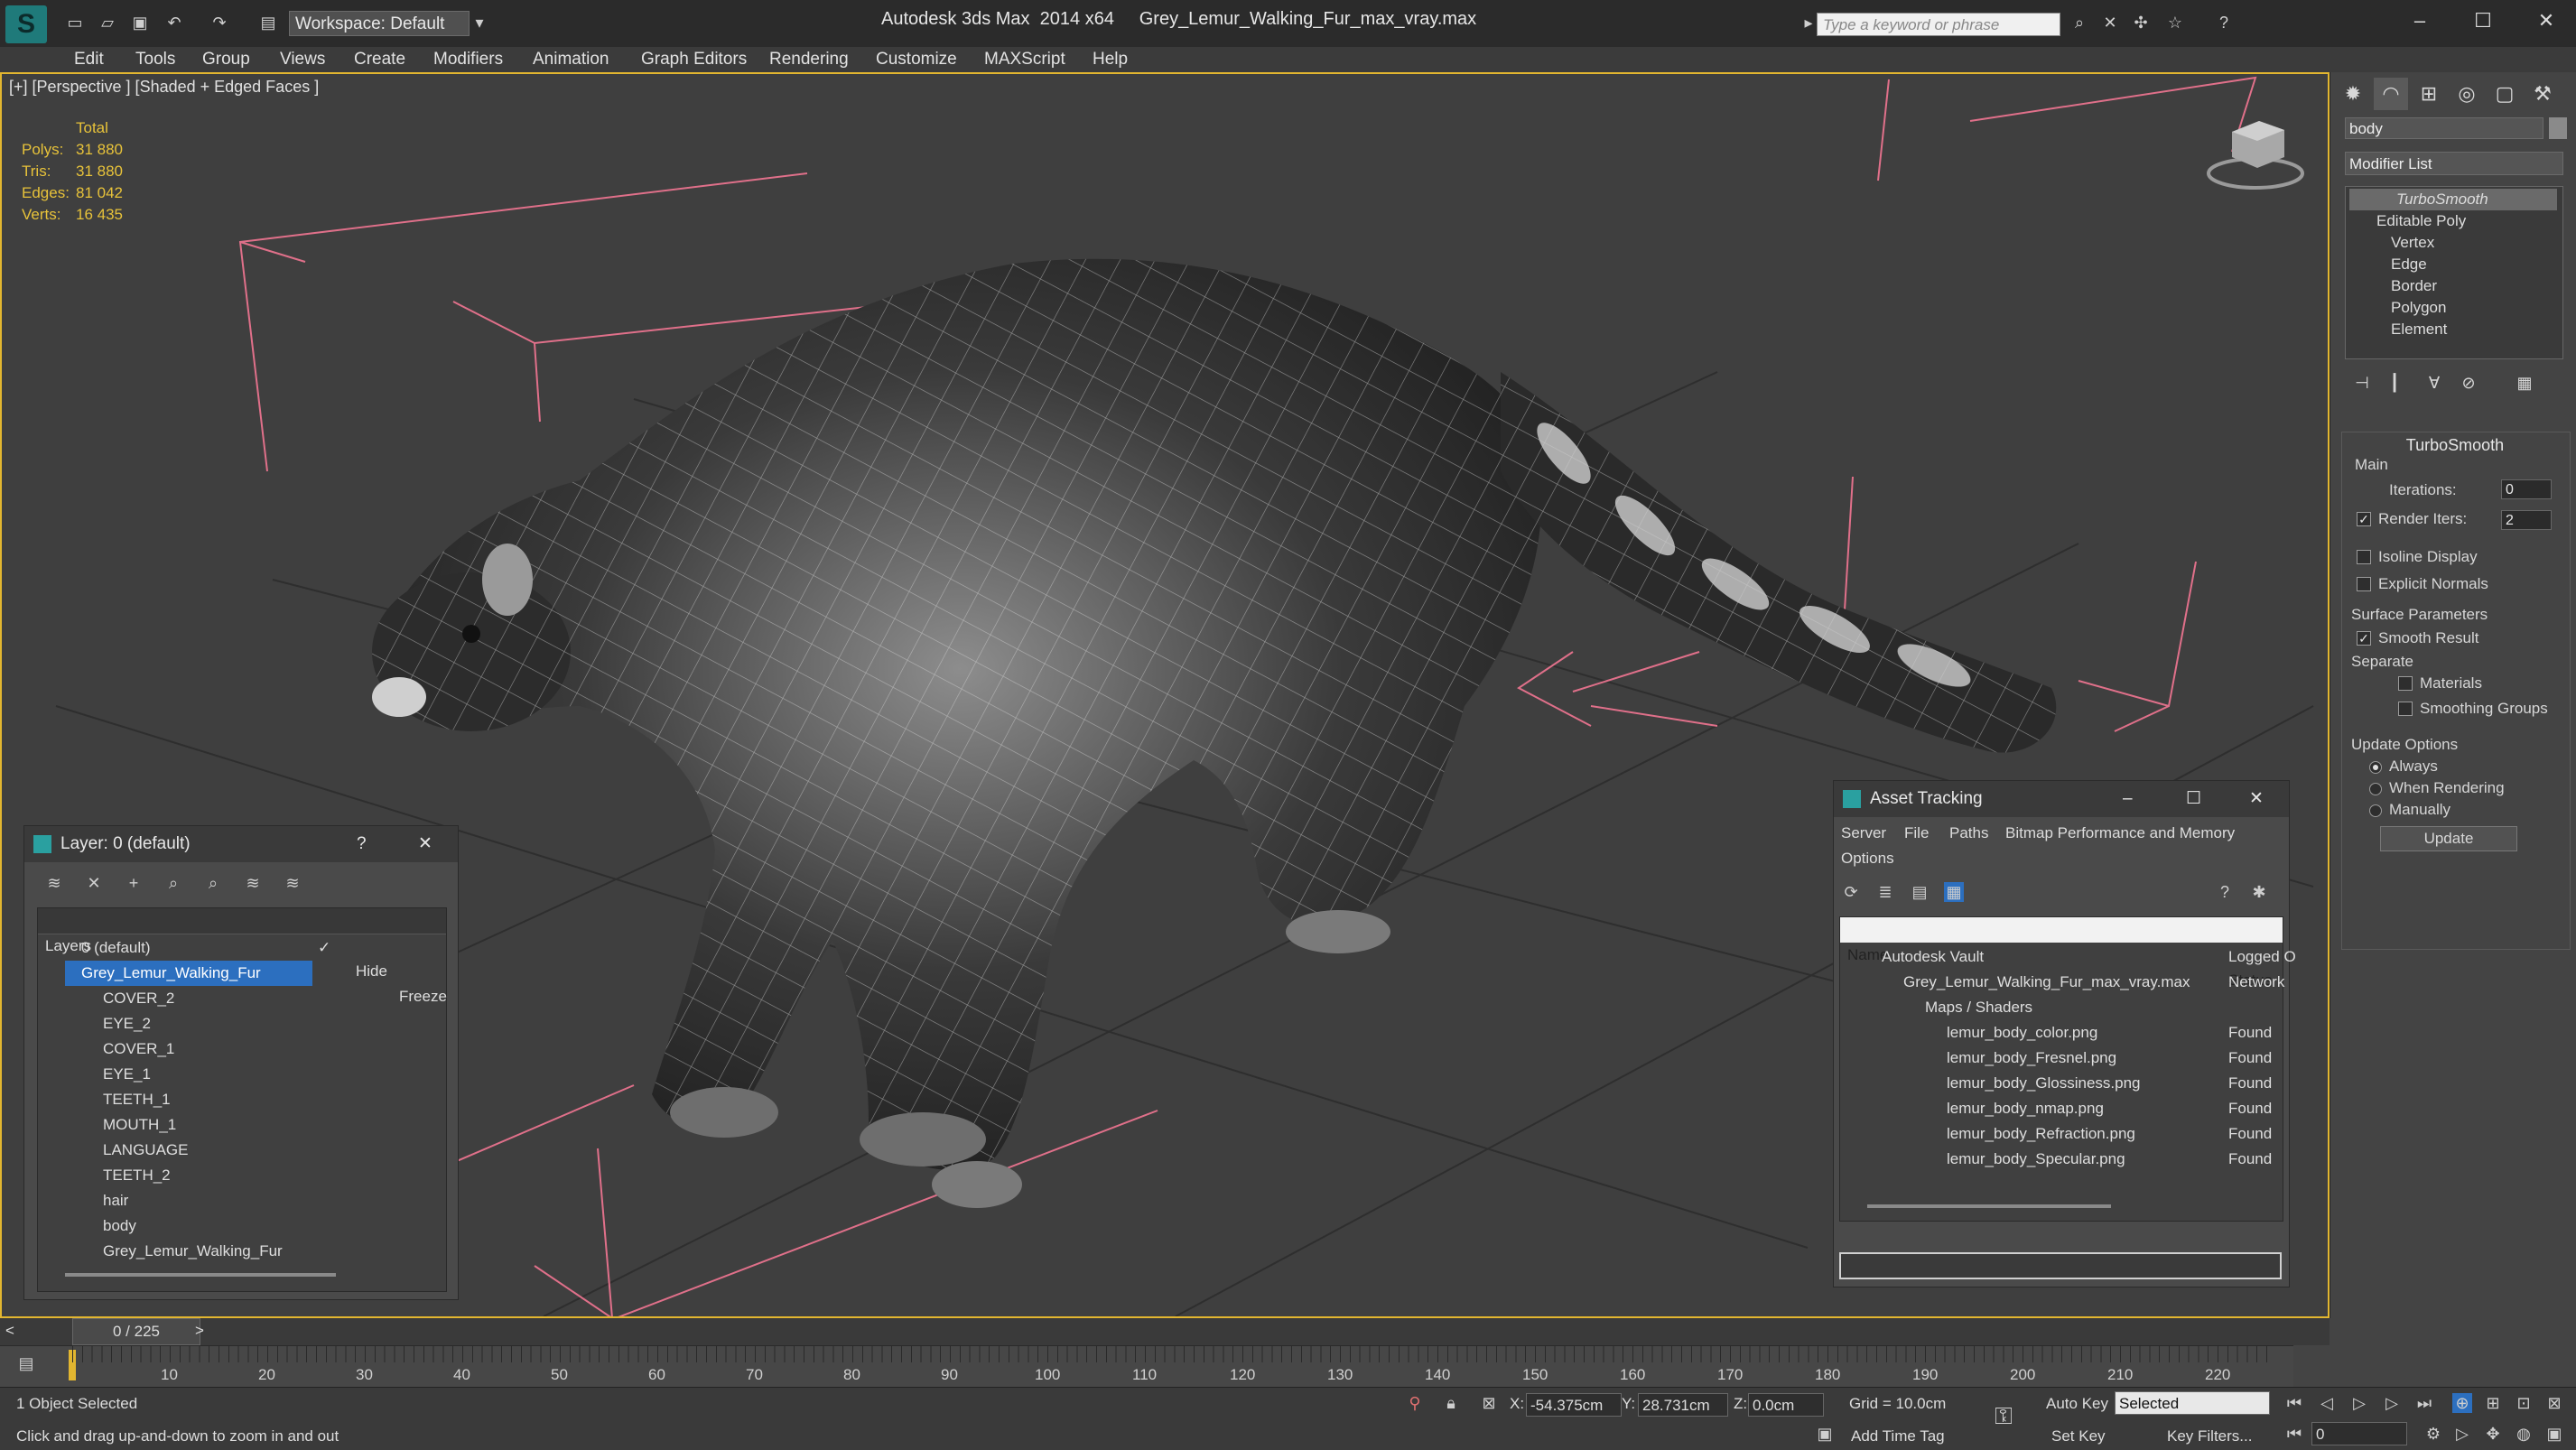  Describe the element at coordinates (26, 24) in the screenshot. I see `app-logo-icon: S` at that location.